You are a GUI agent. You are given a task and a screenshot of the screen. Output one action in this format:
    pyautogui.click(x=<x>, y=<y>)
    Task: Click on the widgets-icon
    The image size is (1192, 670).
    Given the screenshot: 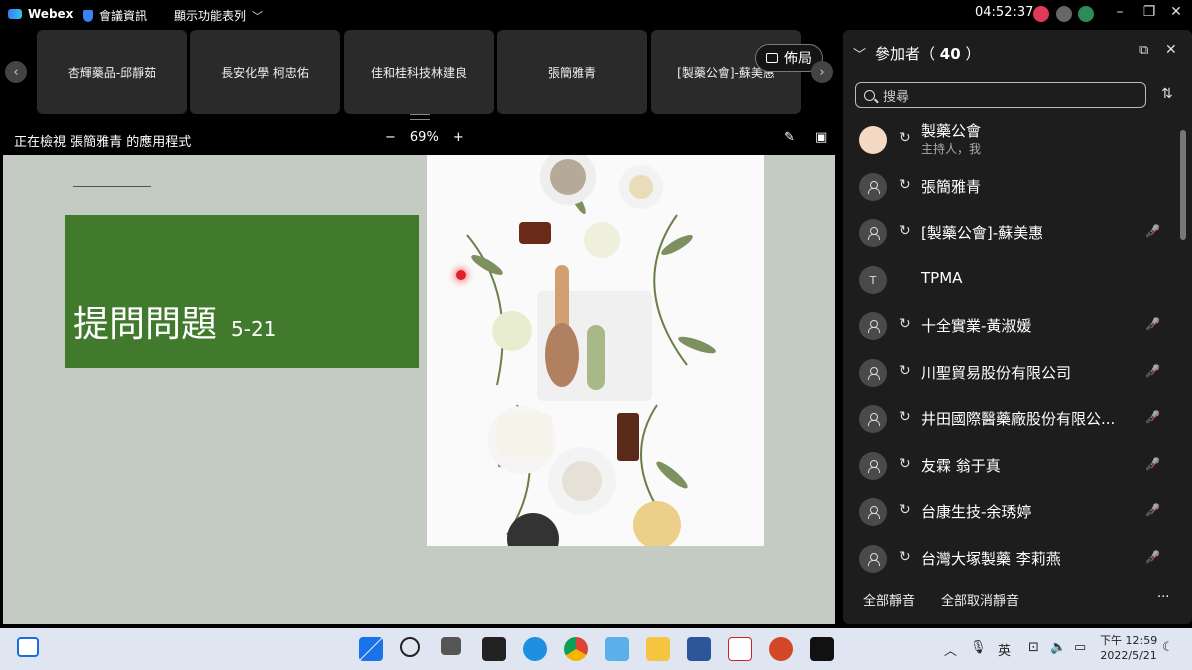 What is the action you would take?
    pyautogui.click(x=28, y=647)
    